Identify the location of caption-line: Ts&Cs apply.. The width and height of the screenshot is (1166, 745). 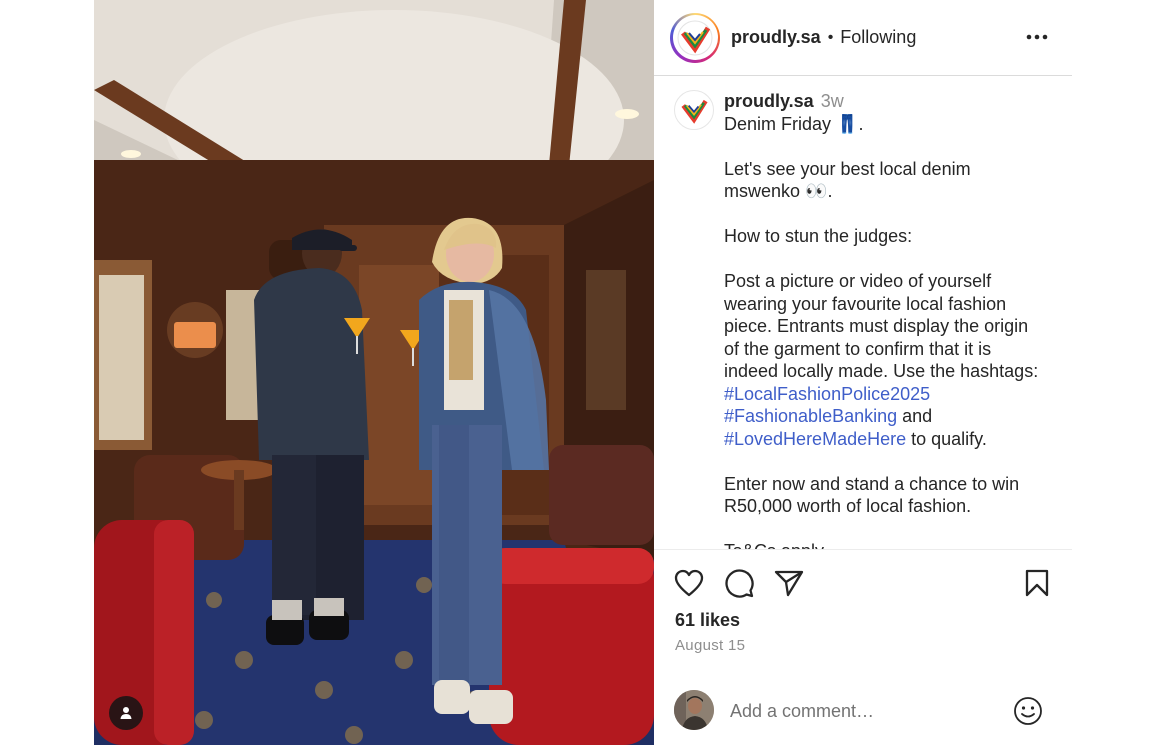
(889, 544).